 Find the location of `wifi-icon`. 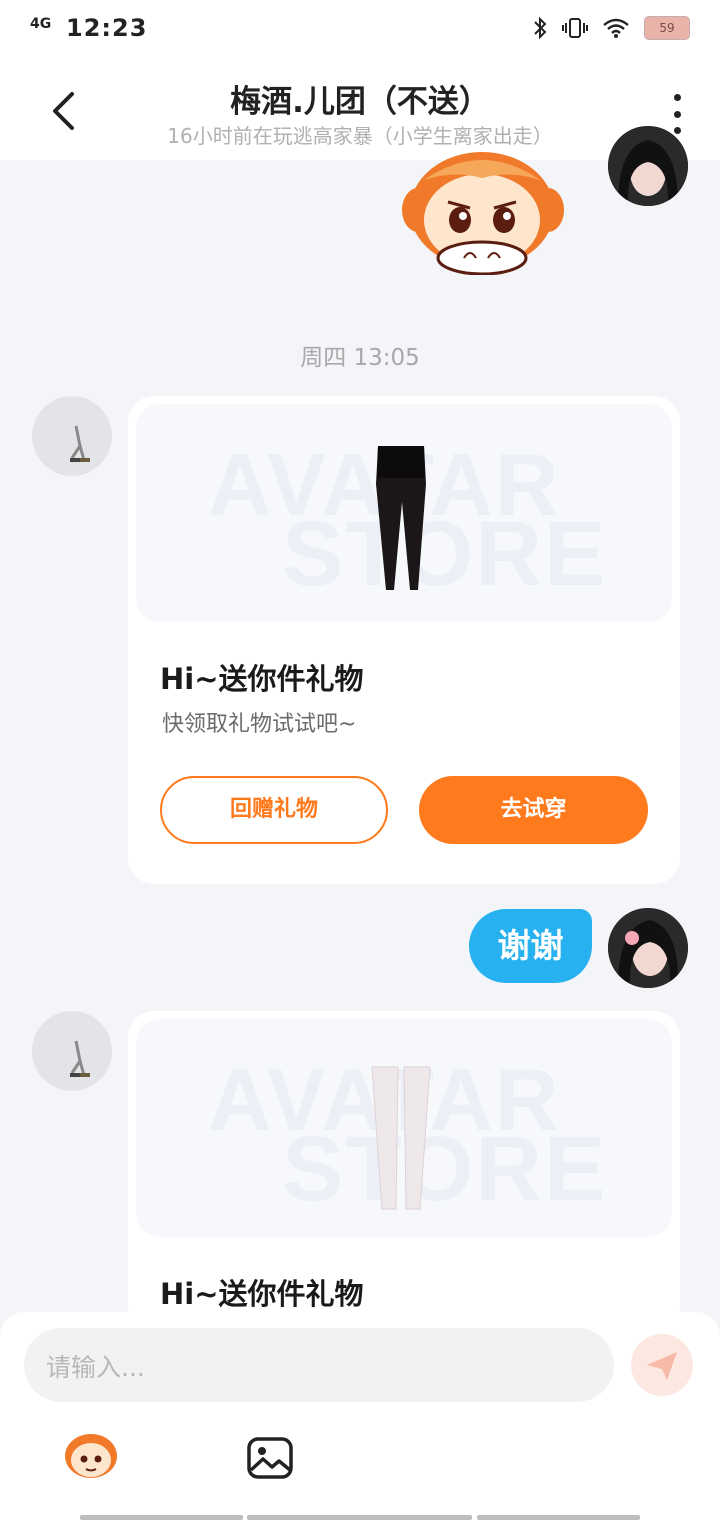

wifi-icon is located at coordinates (616, 28).